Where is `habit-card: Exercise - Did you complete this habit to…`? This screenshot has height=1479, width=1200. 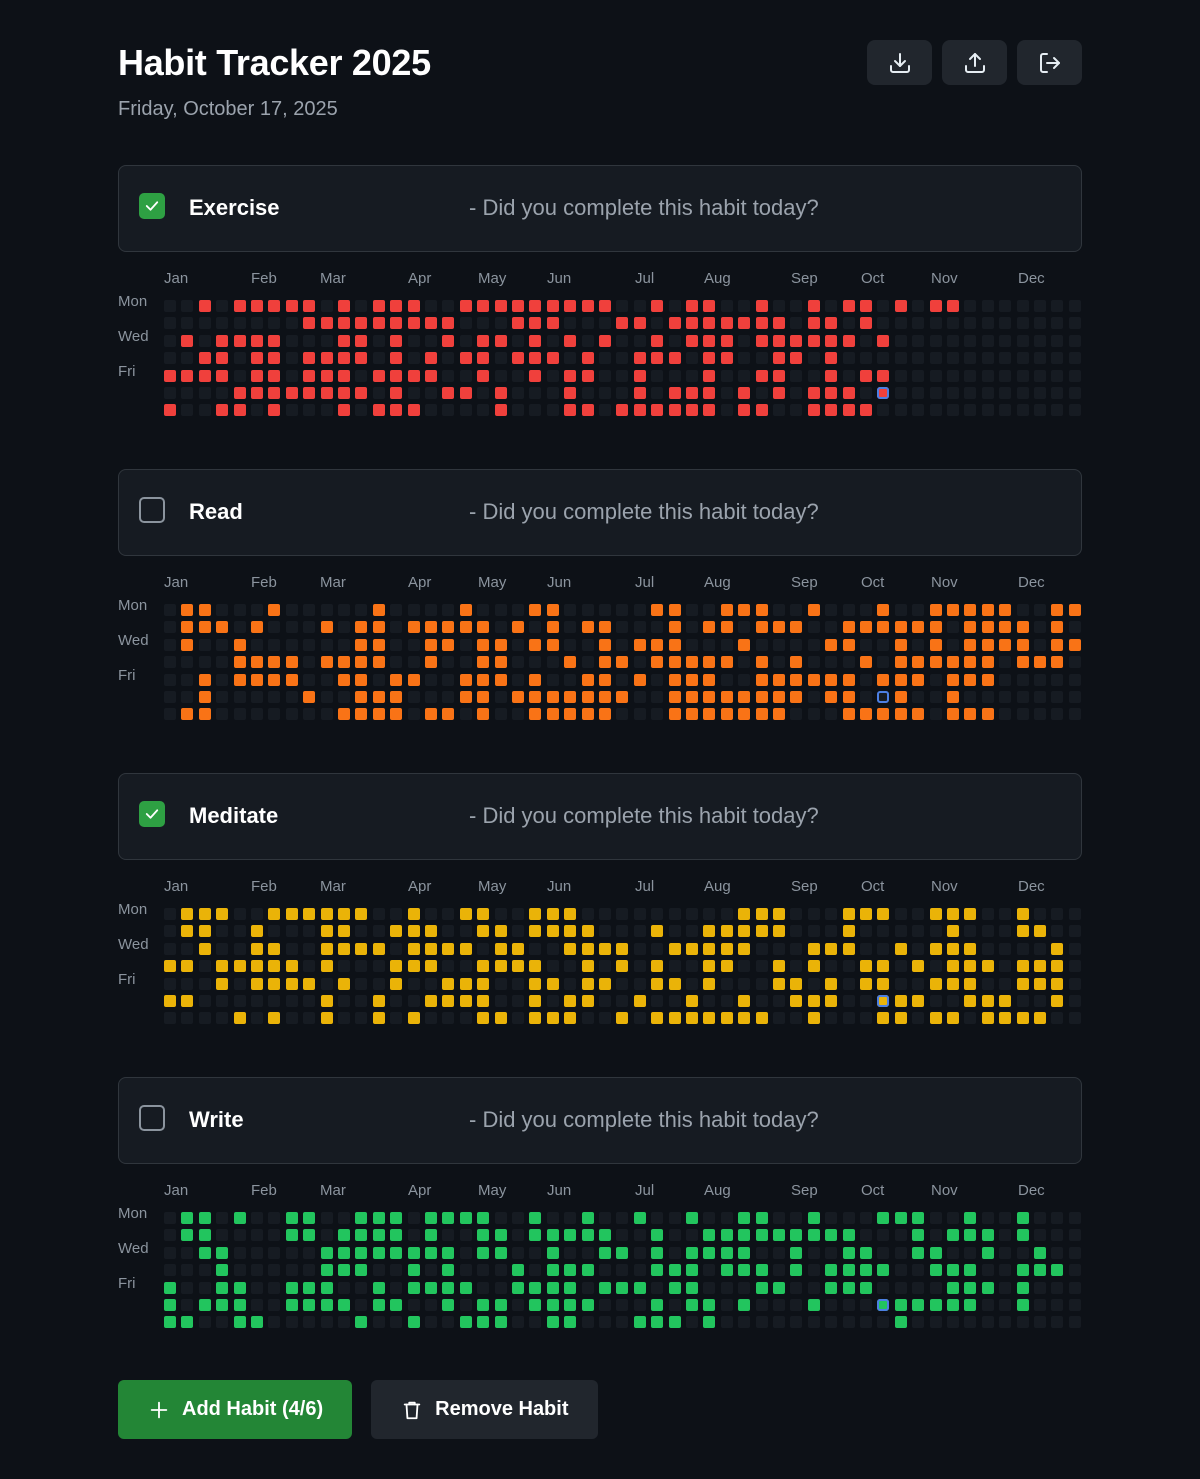
habit-card: Exercise - Did you complete this habit to… is located at coordinates (600, 208).